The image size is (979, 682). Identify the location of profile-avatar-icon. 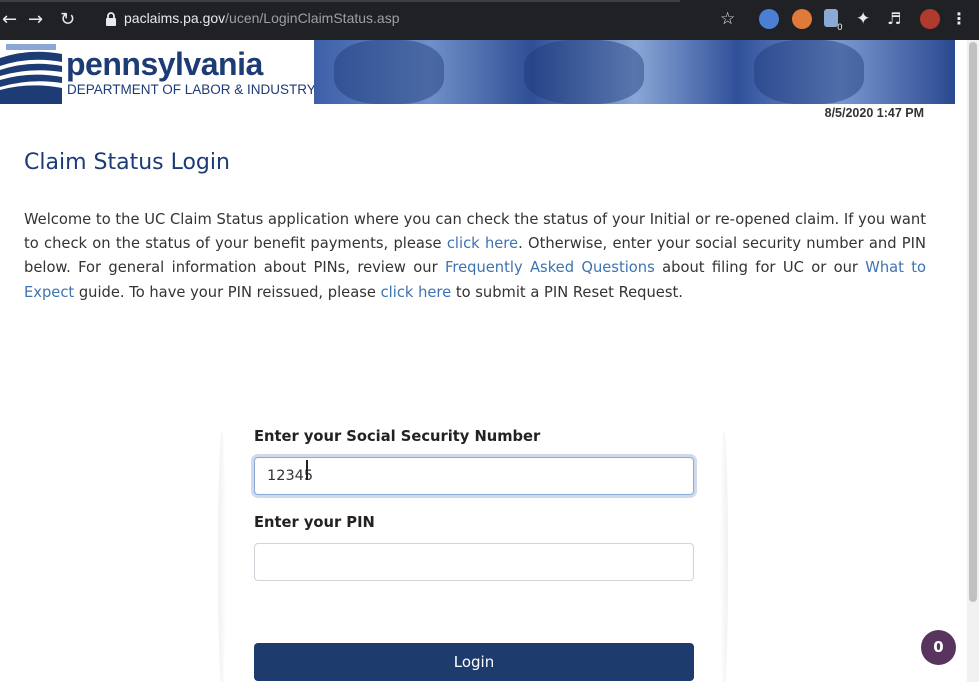
(930, 19).